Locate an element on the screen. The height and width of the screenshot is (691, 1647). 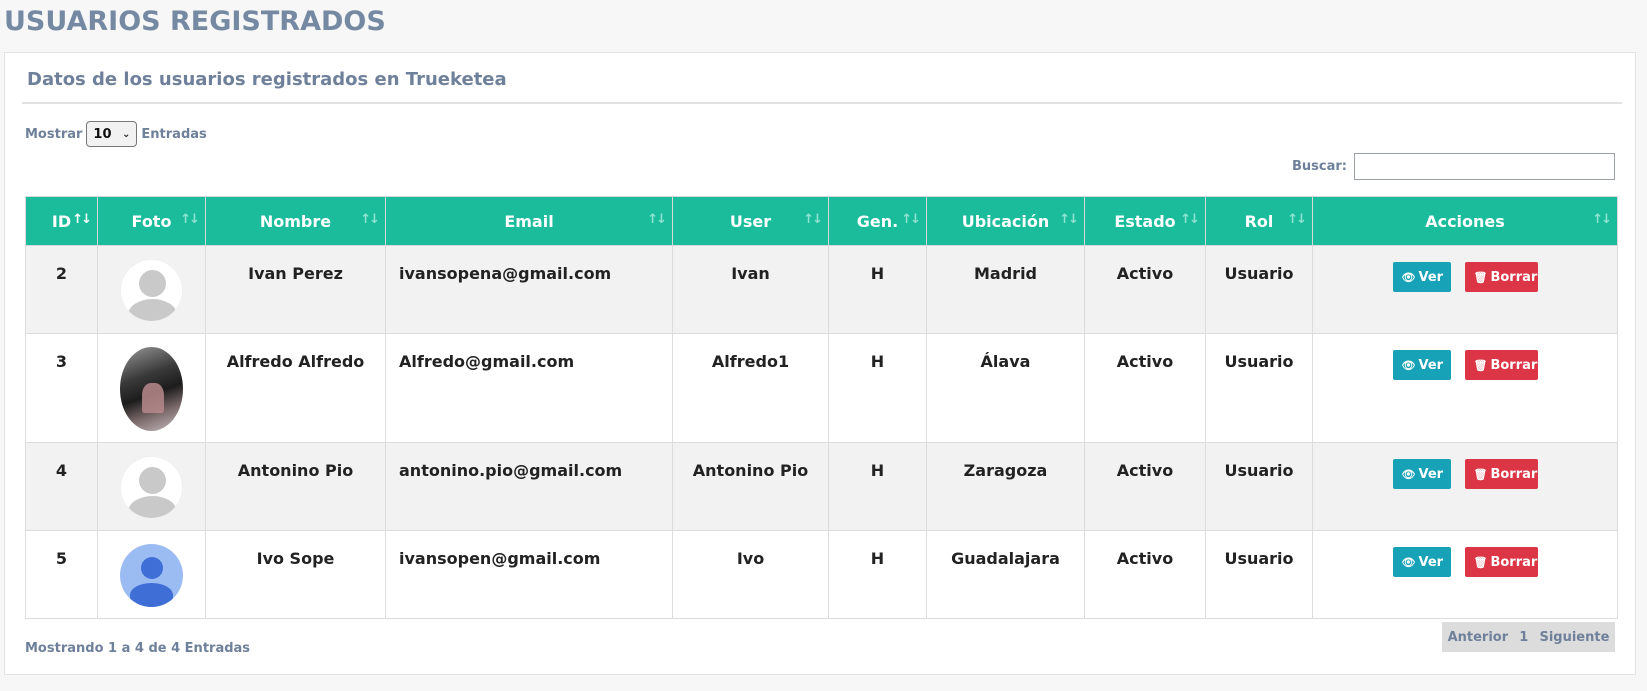
pagination: Anterior 1 Siguiente is located at coordinates (1528, 637).